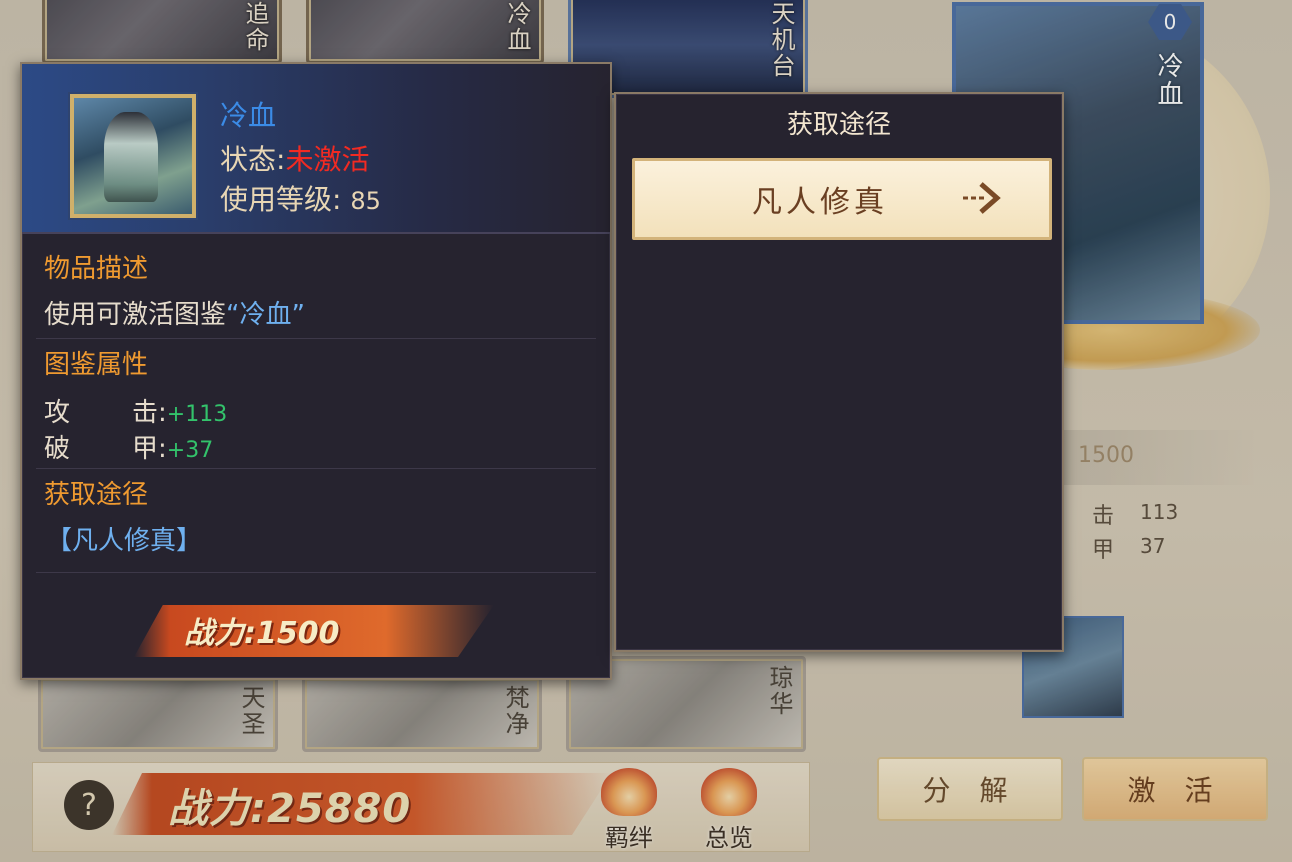 This screenshot has height=862, width=1292. What do you see at coordinates (281, 199) in the screenshot?
I see `level-label: 使用等级:` at bounding box center [281, 199].